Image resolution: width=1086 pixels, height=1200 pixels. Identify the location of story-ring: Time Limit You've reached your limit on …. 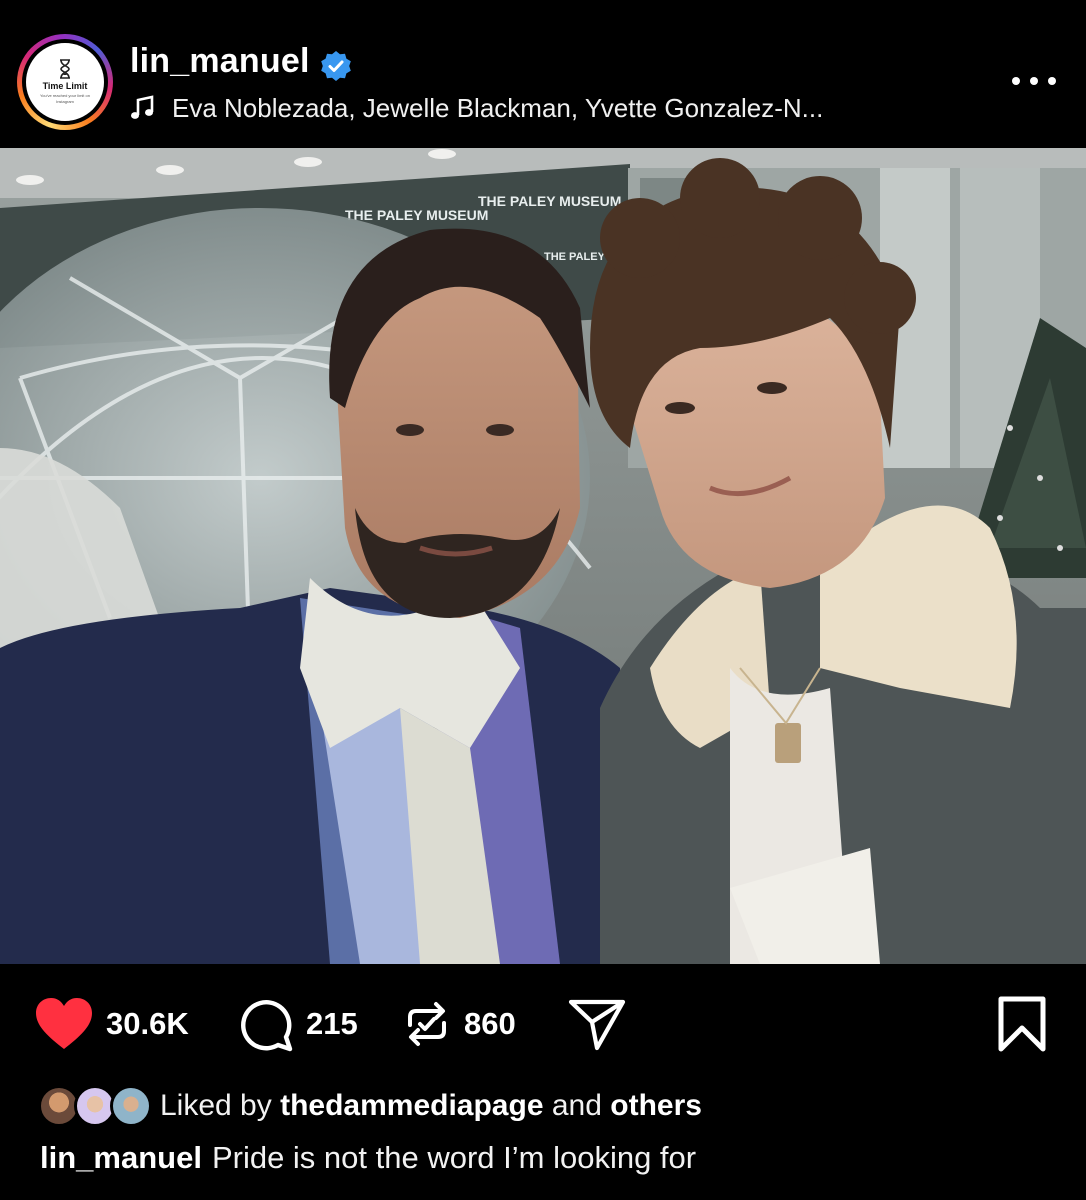
(65, 82).